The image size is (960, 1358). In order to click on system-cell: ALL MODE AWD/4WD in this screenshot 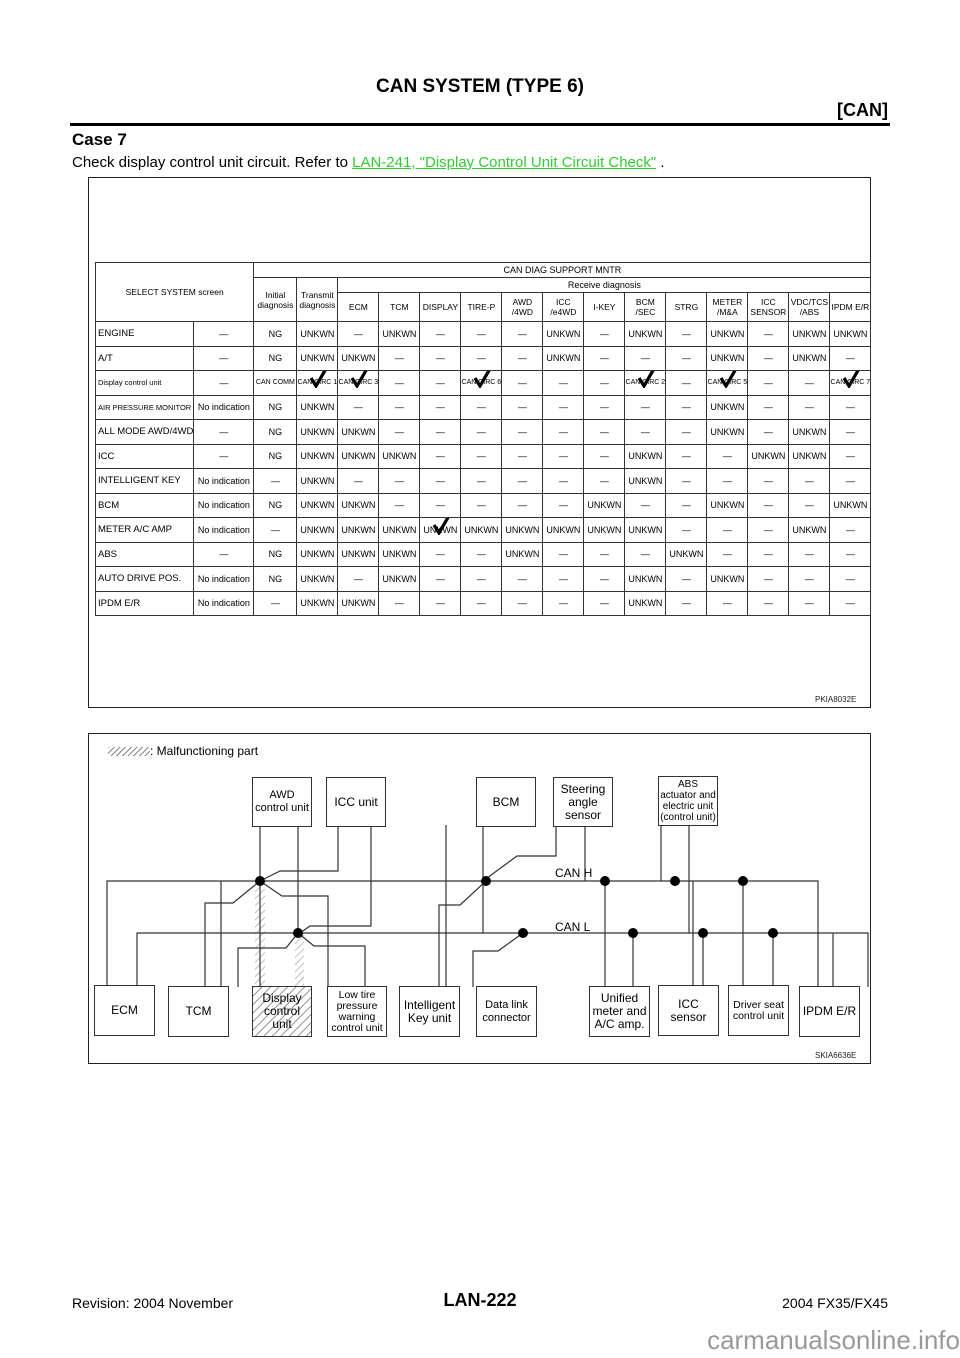, I will do `click(144, 432)`.